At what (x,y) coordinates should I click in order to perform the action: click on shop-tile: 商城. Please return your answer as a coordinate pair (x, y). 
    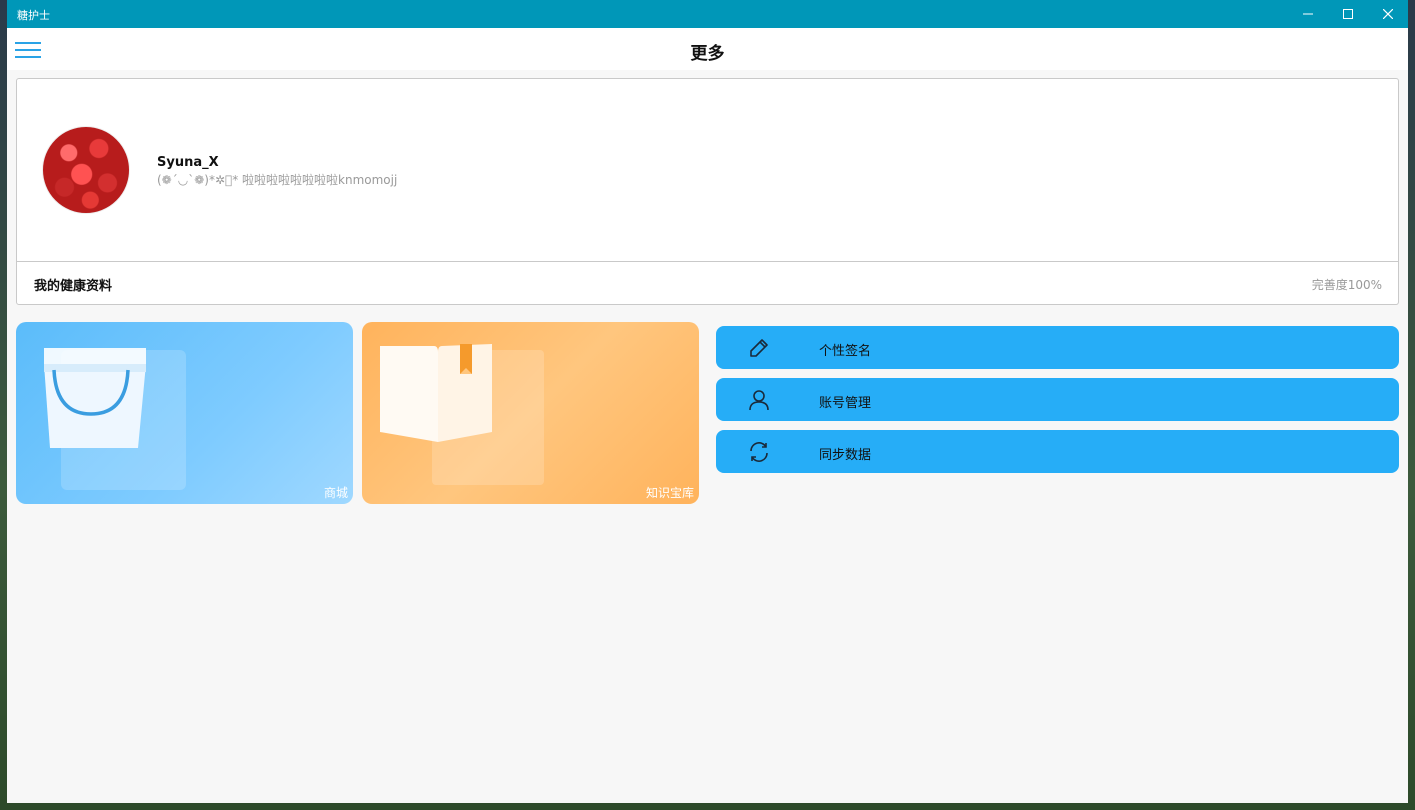
    Looking at the image, I should click on (184, 413).